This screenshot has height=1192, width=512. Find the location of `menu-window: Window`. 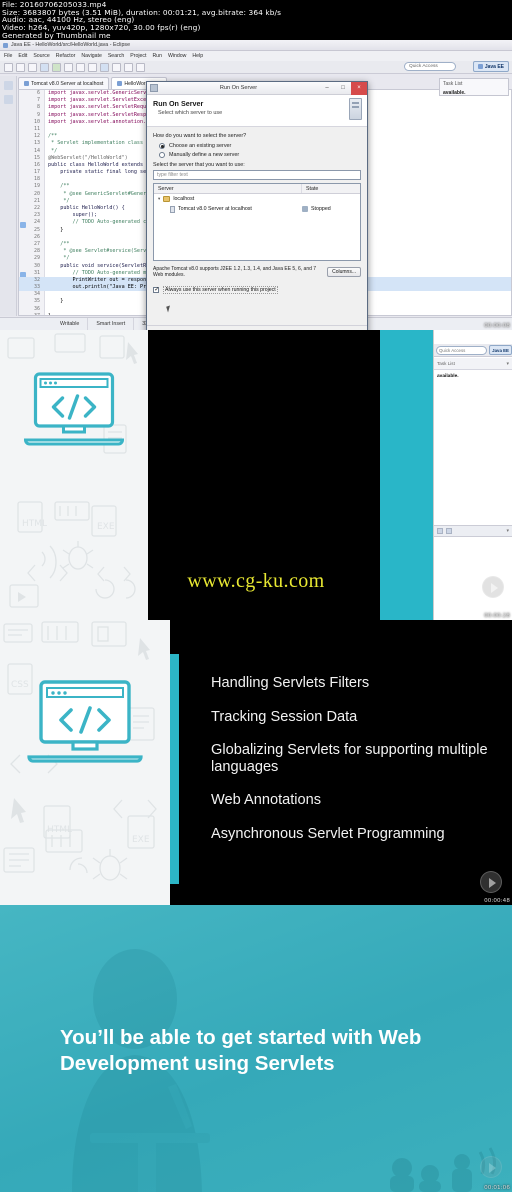

menu-window: Window is located at coordinates (177, 56).